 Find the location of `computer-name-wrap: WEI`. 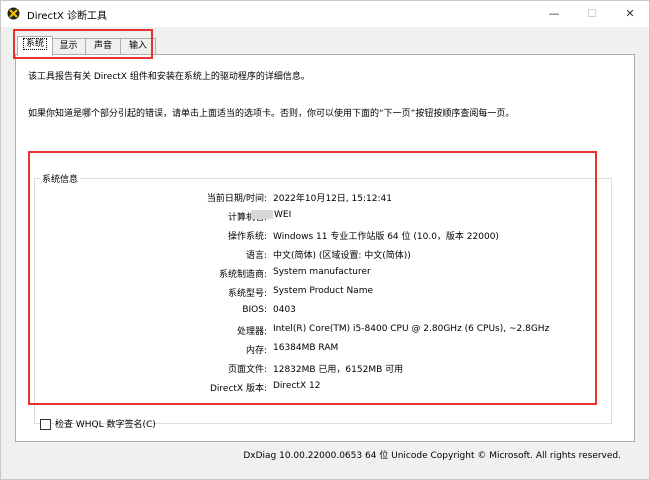

computer-name-wrap: WEI is located at coordinates (270, 215).